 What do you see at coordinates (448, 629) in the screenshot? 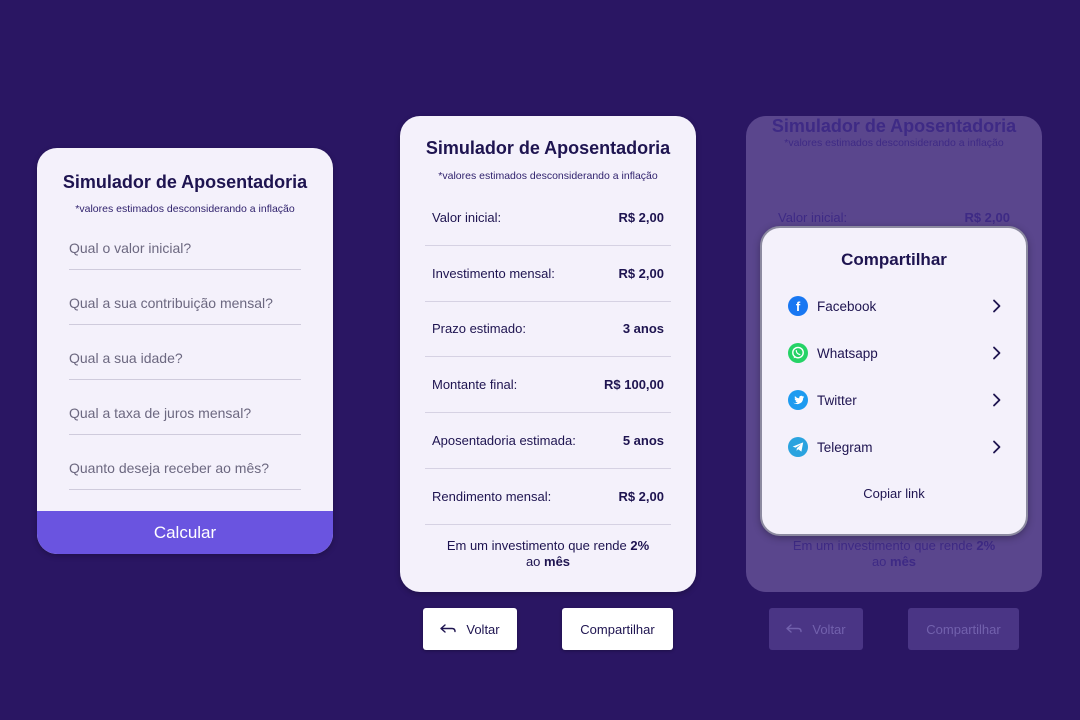
I see `back-arrow-icon` at bounding box center [448, 629].